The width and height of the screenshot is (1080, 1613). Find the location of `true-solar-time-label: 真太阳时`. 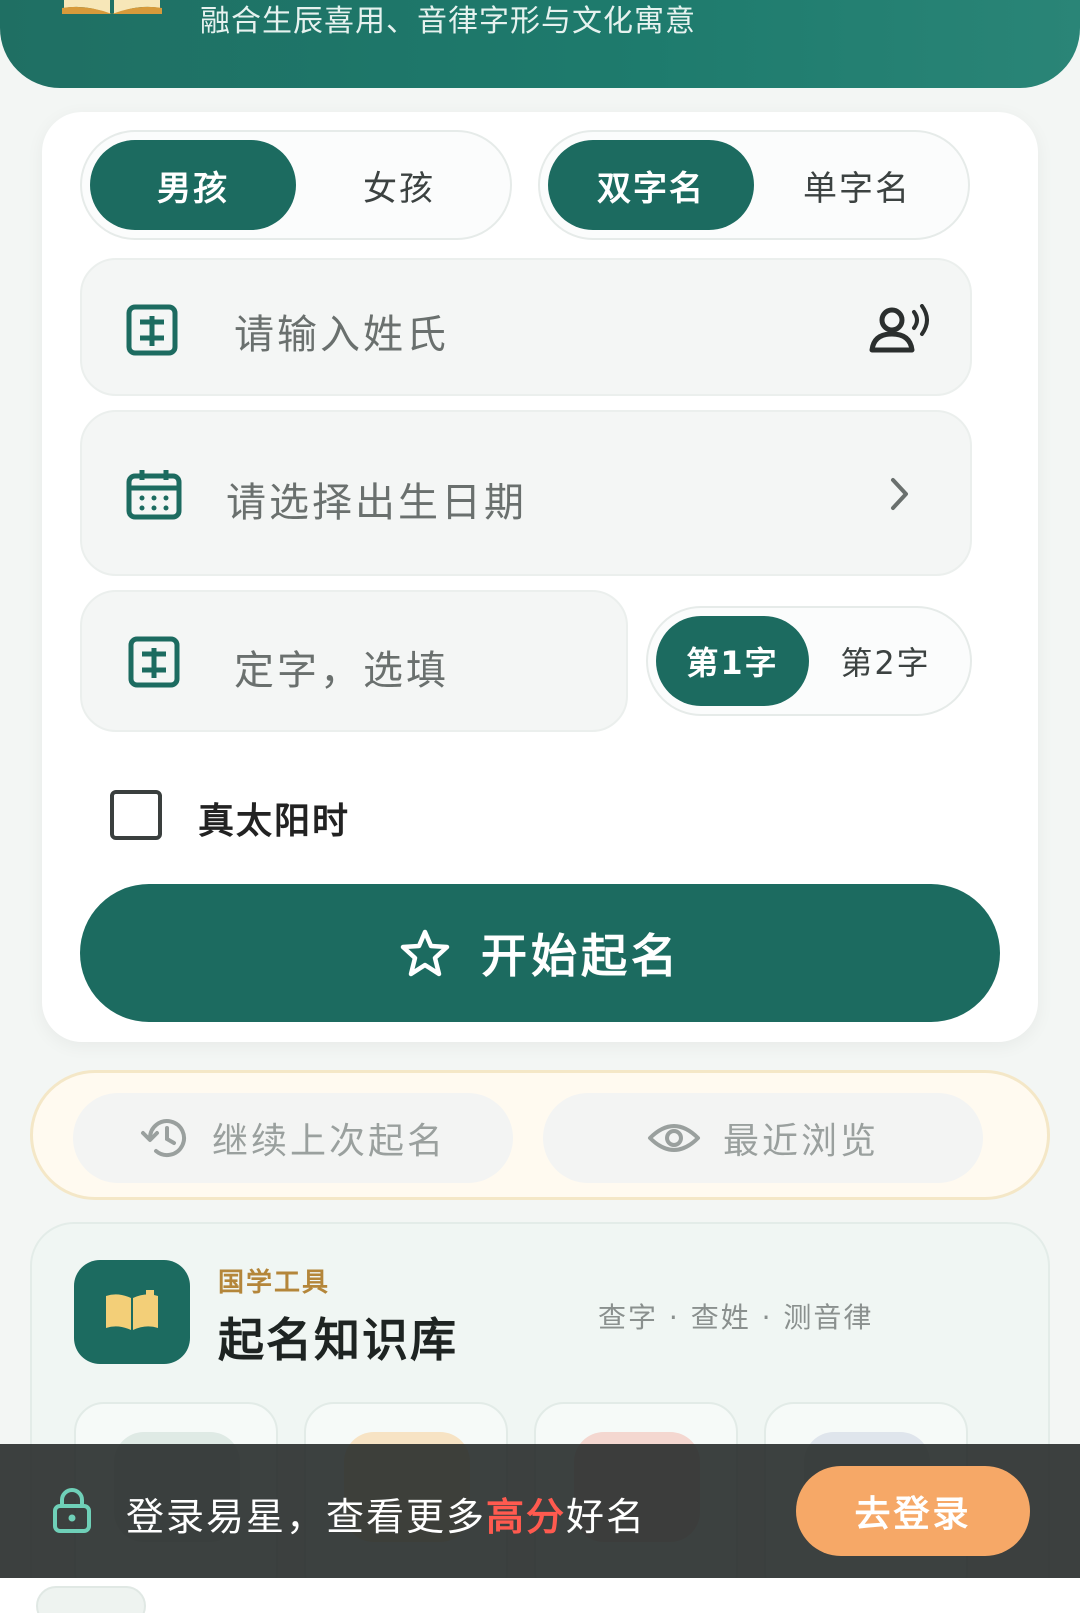

true-solar-time-label: 真太阳时 is located at coordinates (274, 821).